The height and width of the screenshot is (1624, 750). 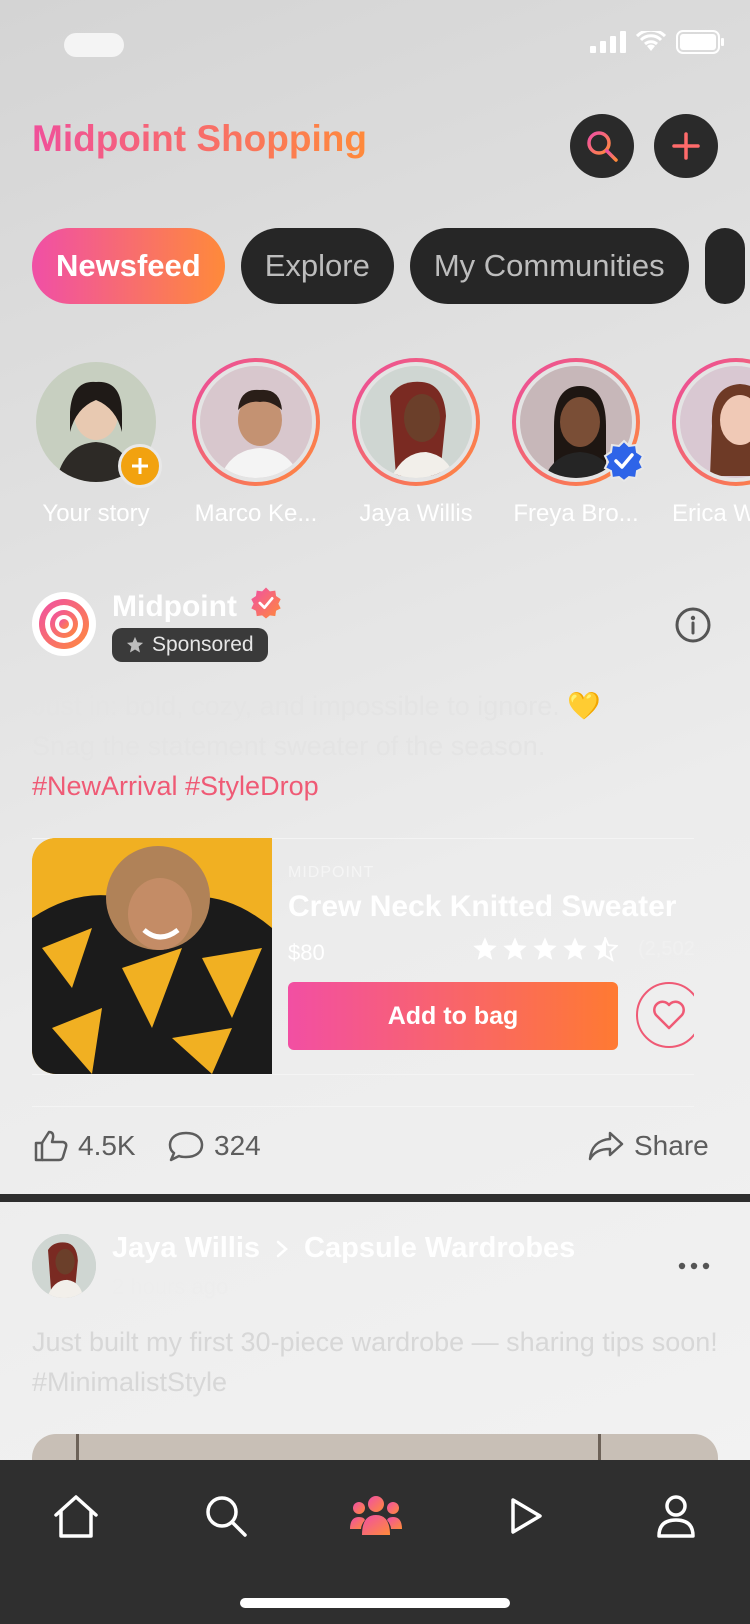 I want to click on create-button, so click(x=686, y=146).